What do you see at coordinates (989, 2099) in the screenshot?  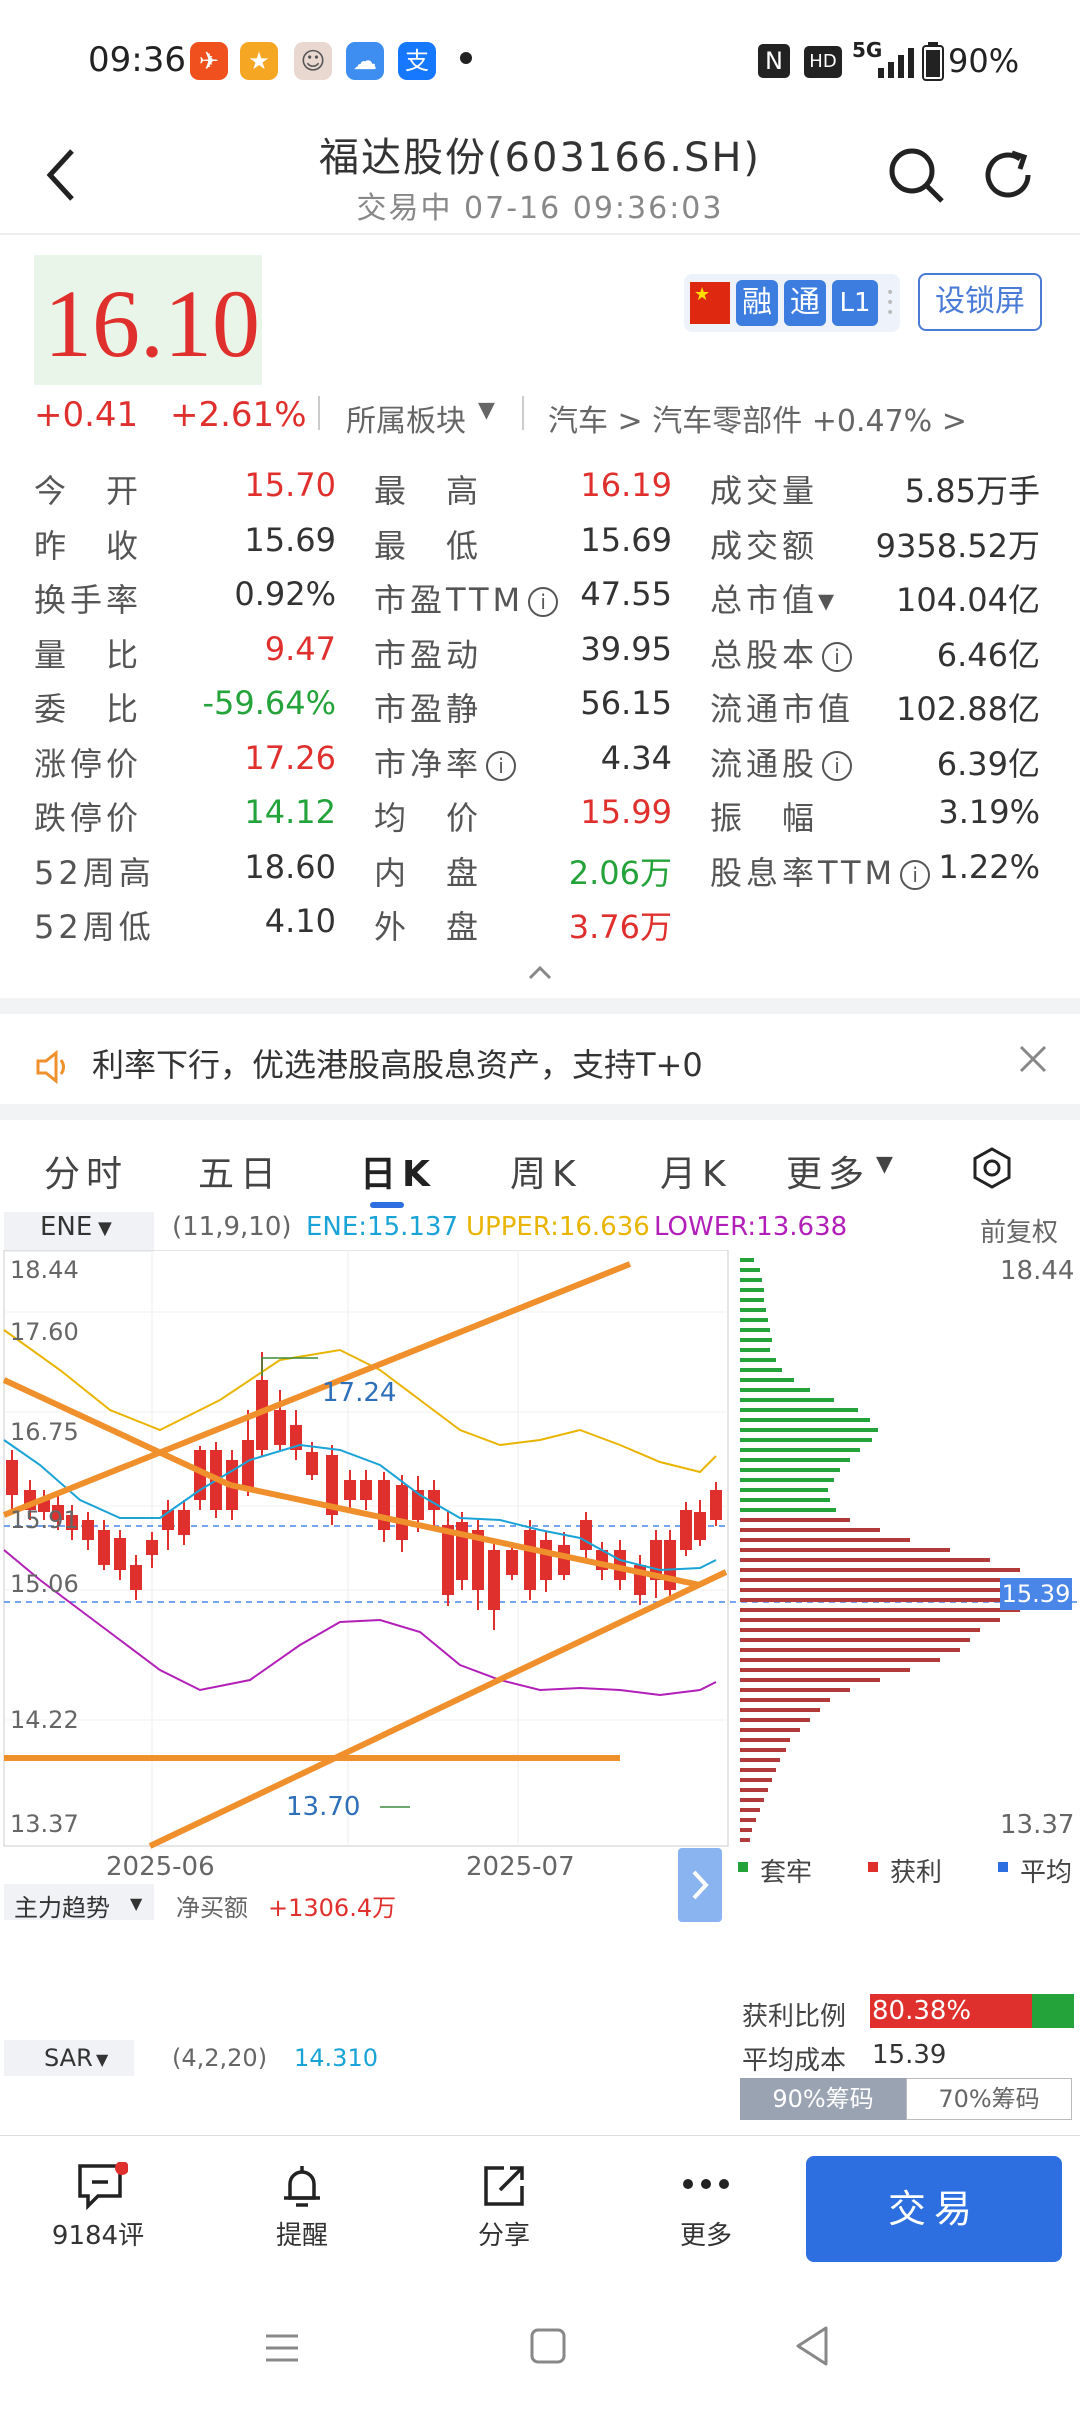 I see `chip-70-tab: 70%筹码` at bounding box center [989, 2099].